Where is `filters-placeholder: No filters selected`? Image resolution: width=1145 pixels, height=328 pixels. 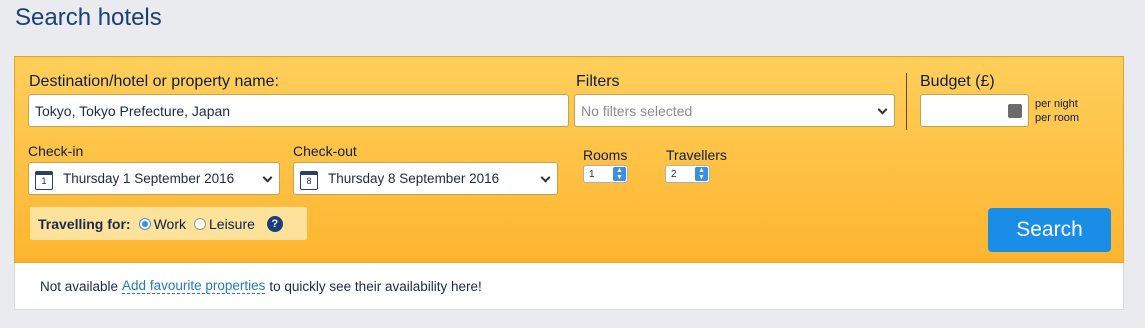 filters-placeholder: No filters selected is located at coordinates (637, 110).